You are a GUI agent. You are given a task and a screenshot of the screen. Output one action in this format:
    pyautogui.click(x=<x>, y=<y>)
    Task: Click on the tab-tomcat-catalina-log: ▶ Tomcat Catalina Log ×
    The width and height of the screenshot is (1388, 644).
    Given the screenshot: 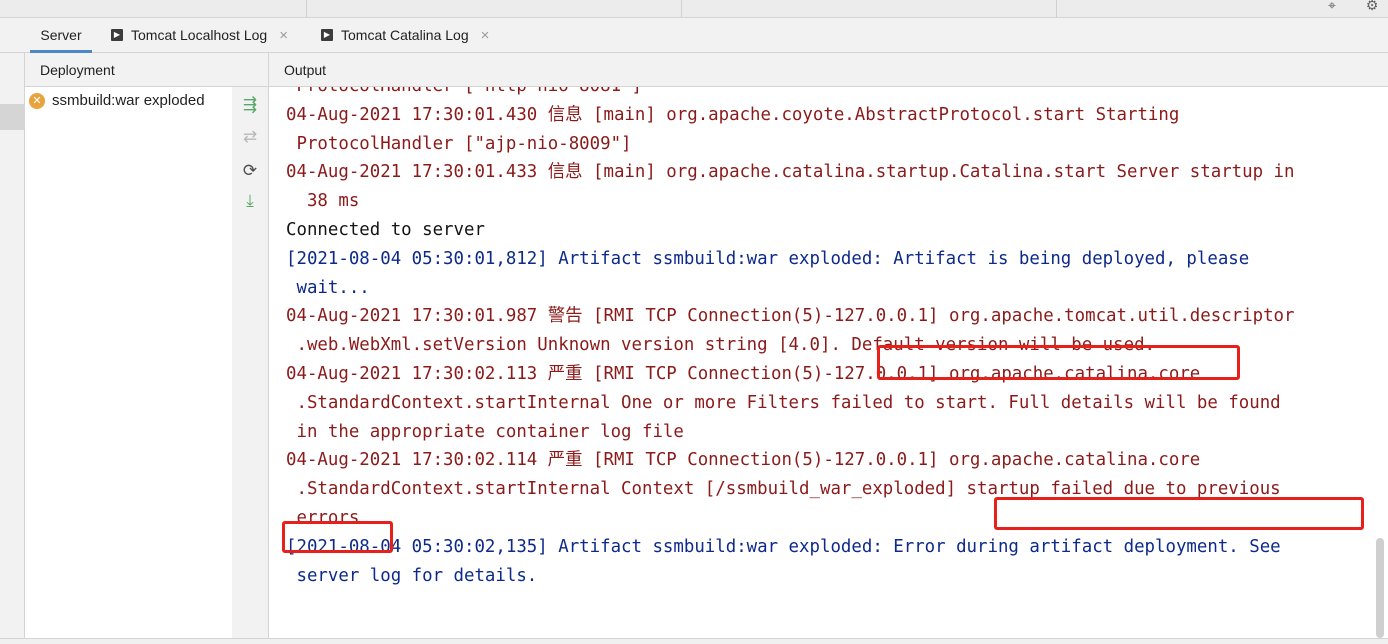 What is the action you would take?
    pyautogui.click(x=405, y=35)
    